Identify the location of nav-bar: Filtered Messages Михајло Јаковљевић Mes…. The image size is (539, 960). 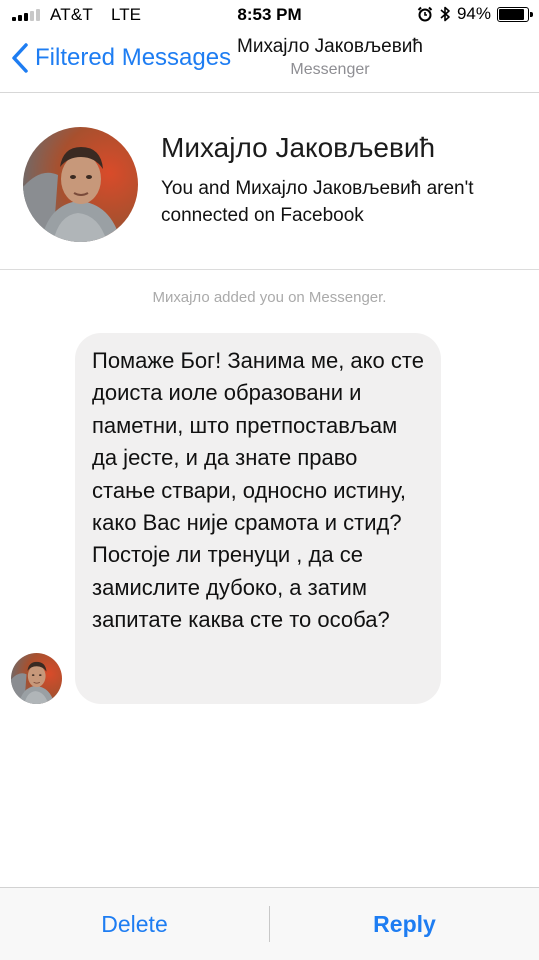
(269, 61).